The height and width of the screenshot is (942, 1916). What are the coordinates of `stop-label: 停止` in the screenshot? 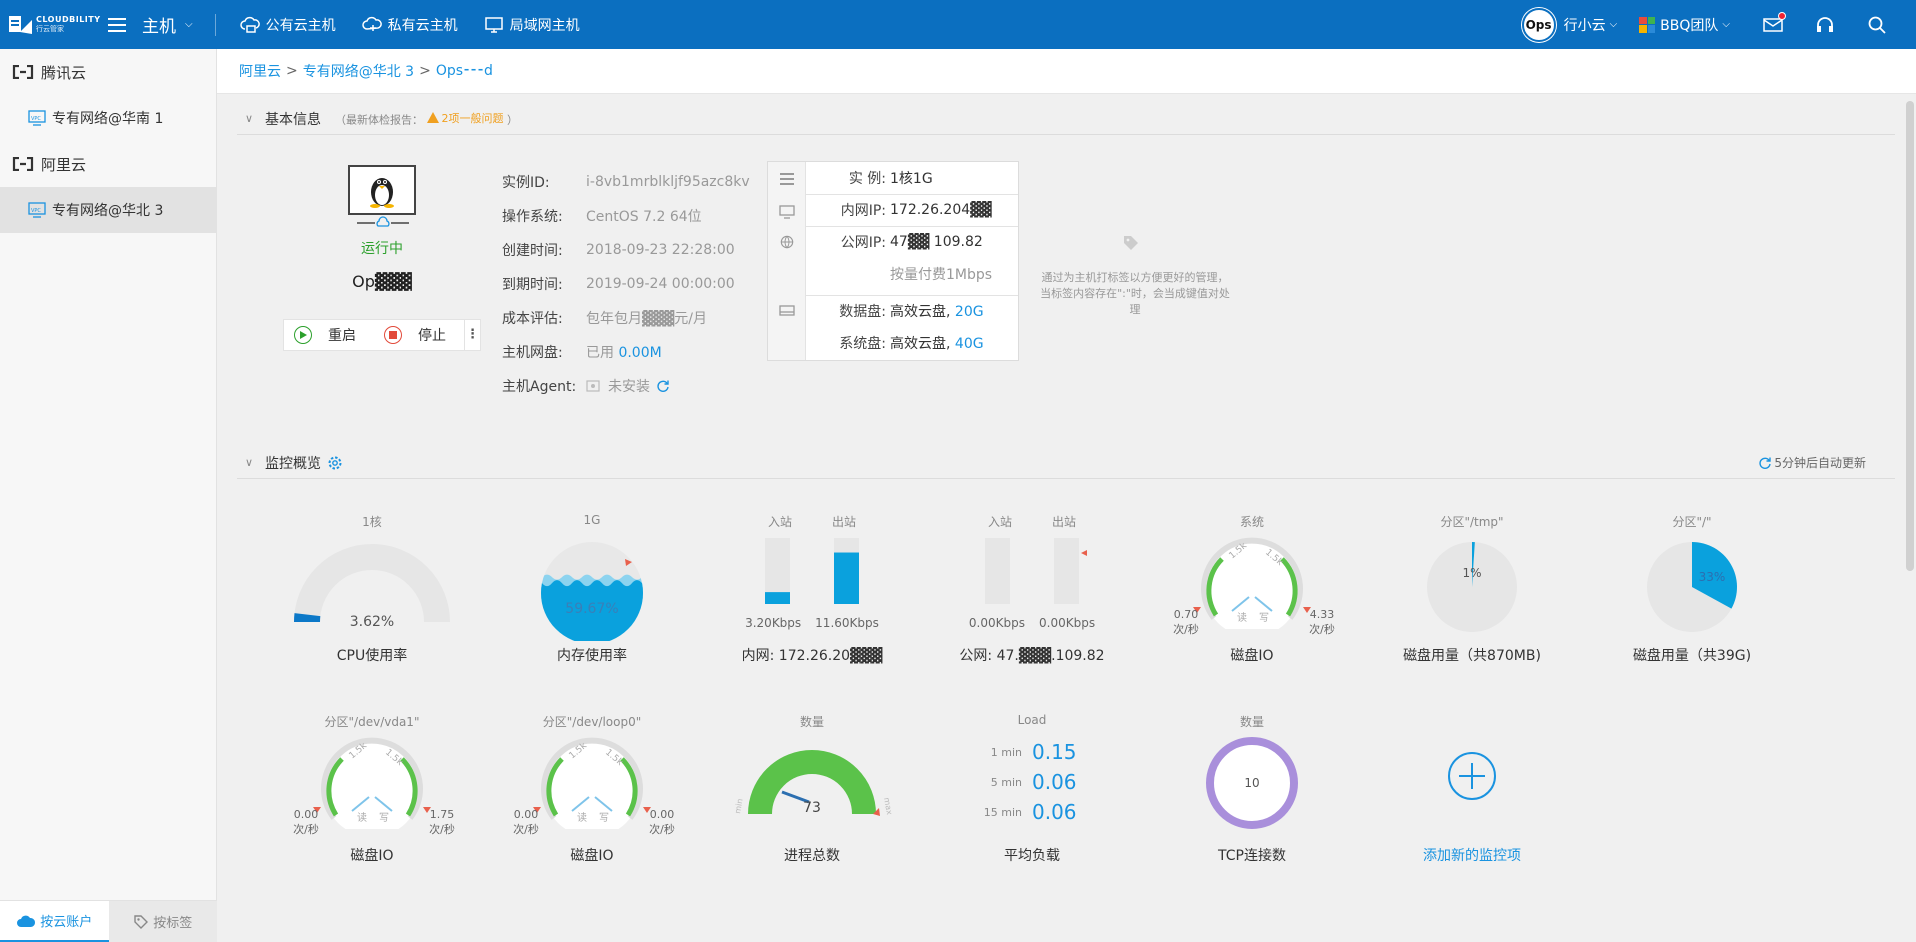 It's located at (432, 336).